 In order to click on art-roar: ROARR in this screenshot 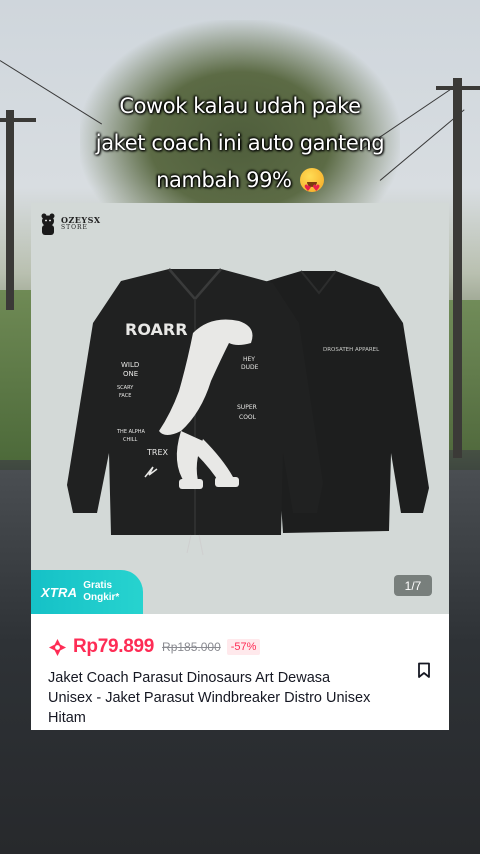, I will do `click(156, 329)`.